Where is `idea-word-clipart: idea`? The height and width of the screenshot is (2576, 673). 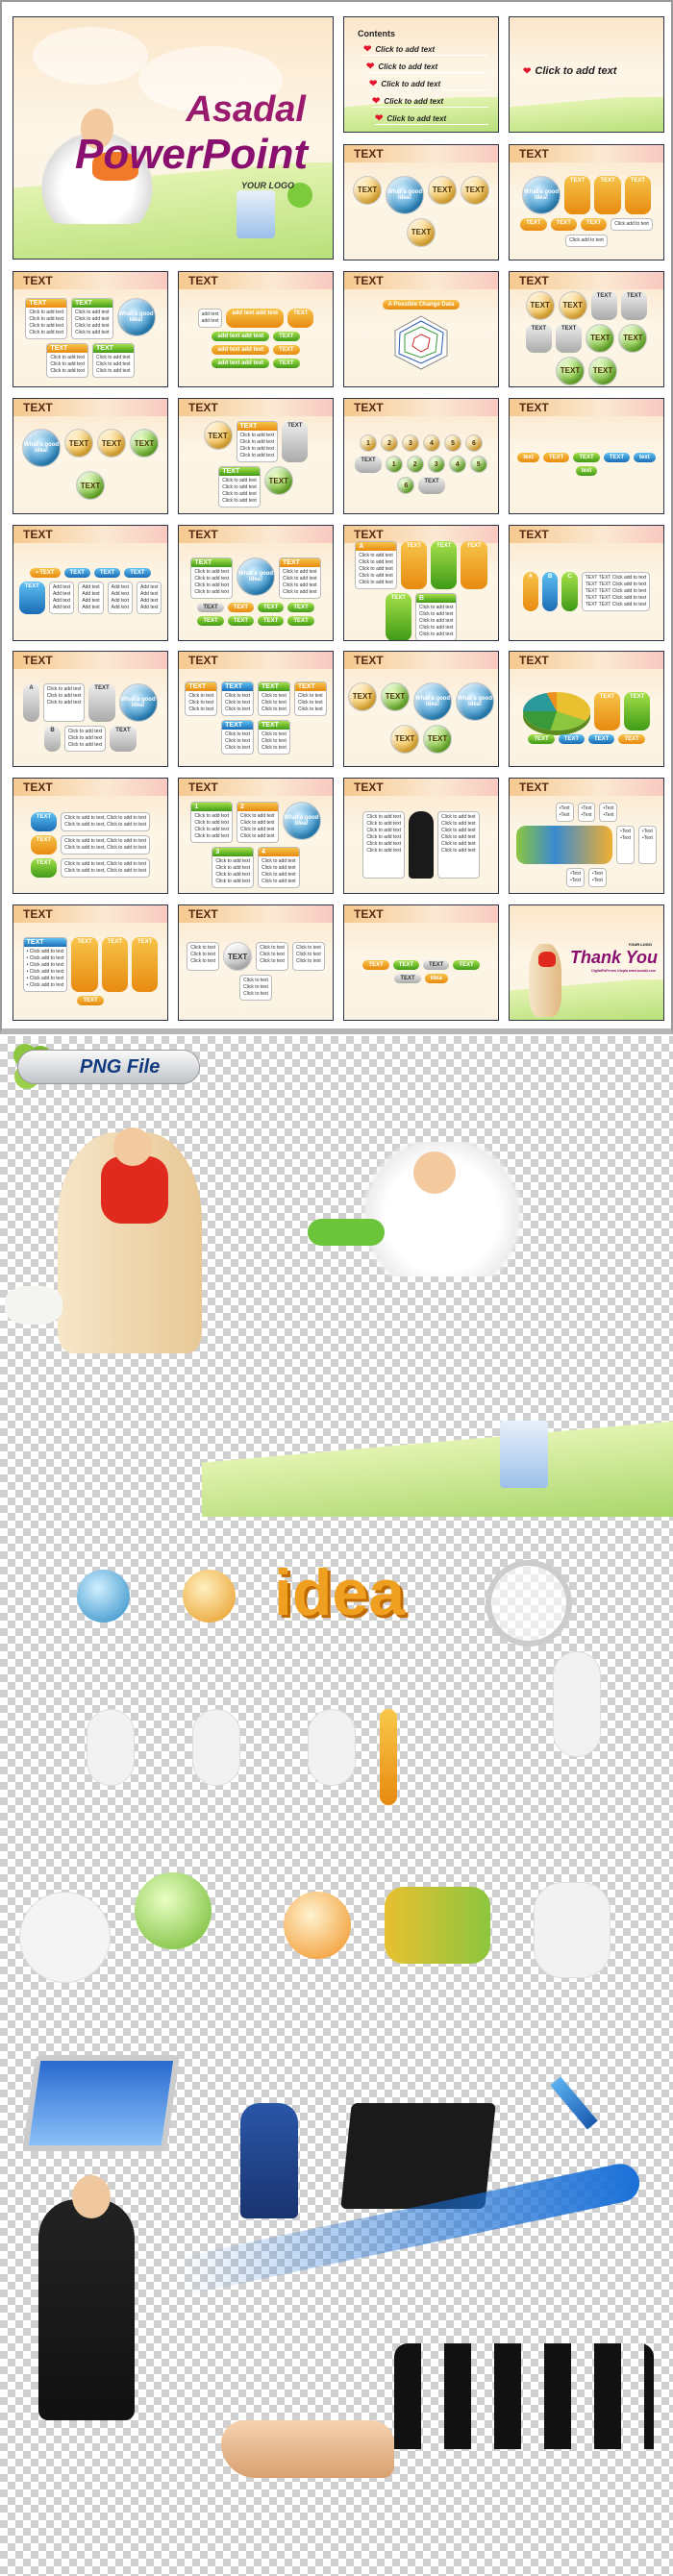 idea-word-clipart: idea is located at coordinates (340, 1592).